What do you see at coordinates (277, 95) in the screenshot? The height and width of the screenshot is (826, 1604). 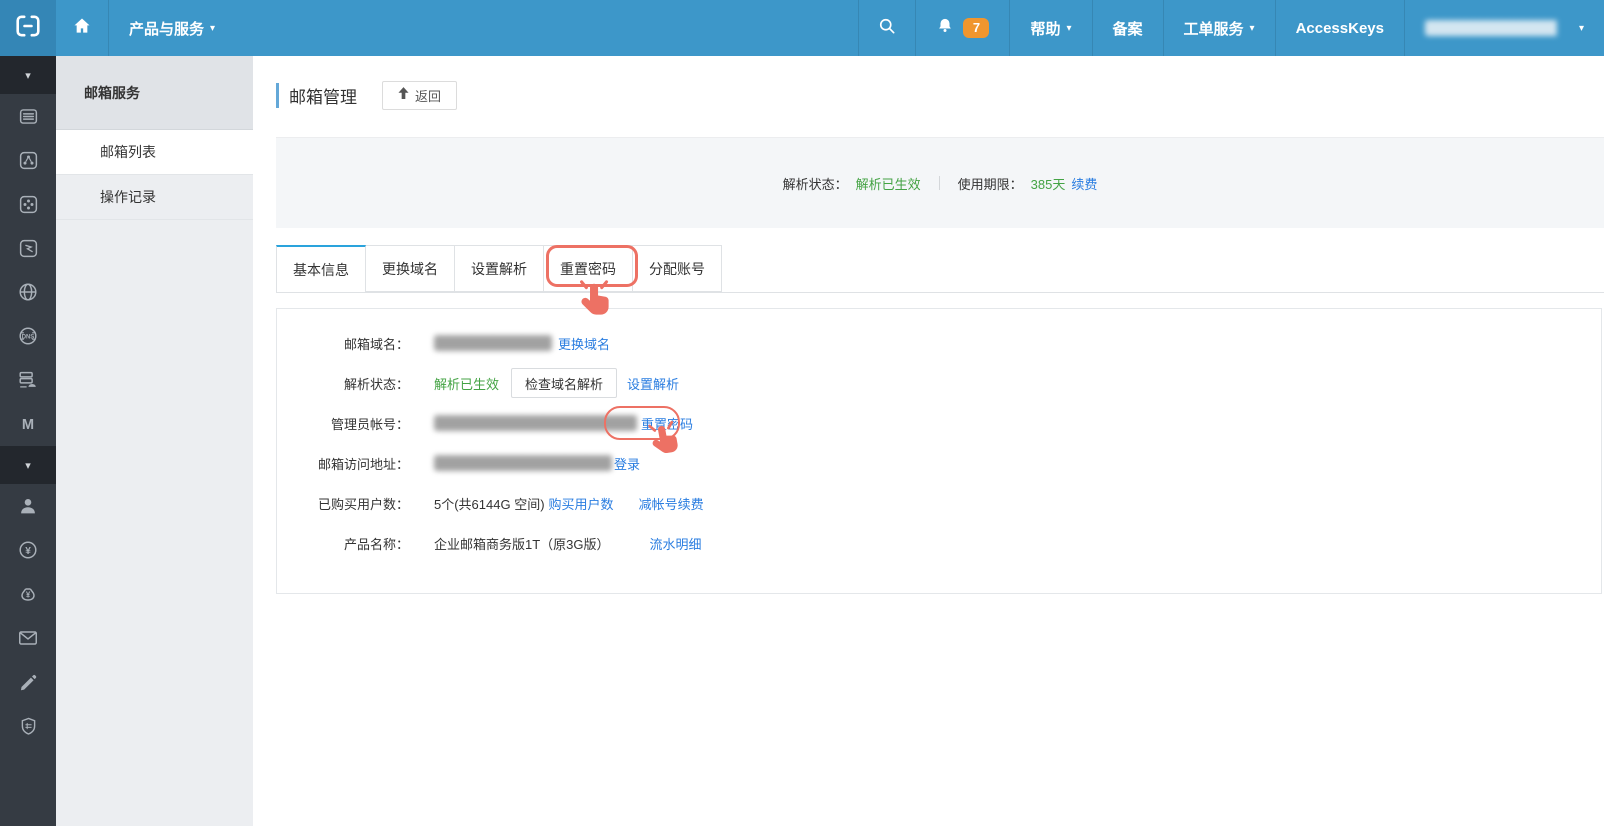 I see `title-accent-bar` at bounding box center [277, 95].